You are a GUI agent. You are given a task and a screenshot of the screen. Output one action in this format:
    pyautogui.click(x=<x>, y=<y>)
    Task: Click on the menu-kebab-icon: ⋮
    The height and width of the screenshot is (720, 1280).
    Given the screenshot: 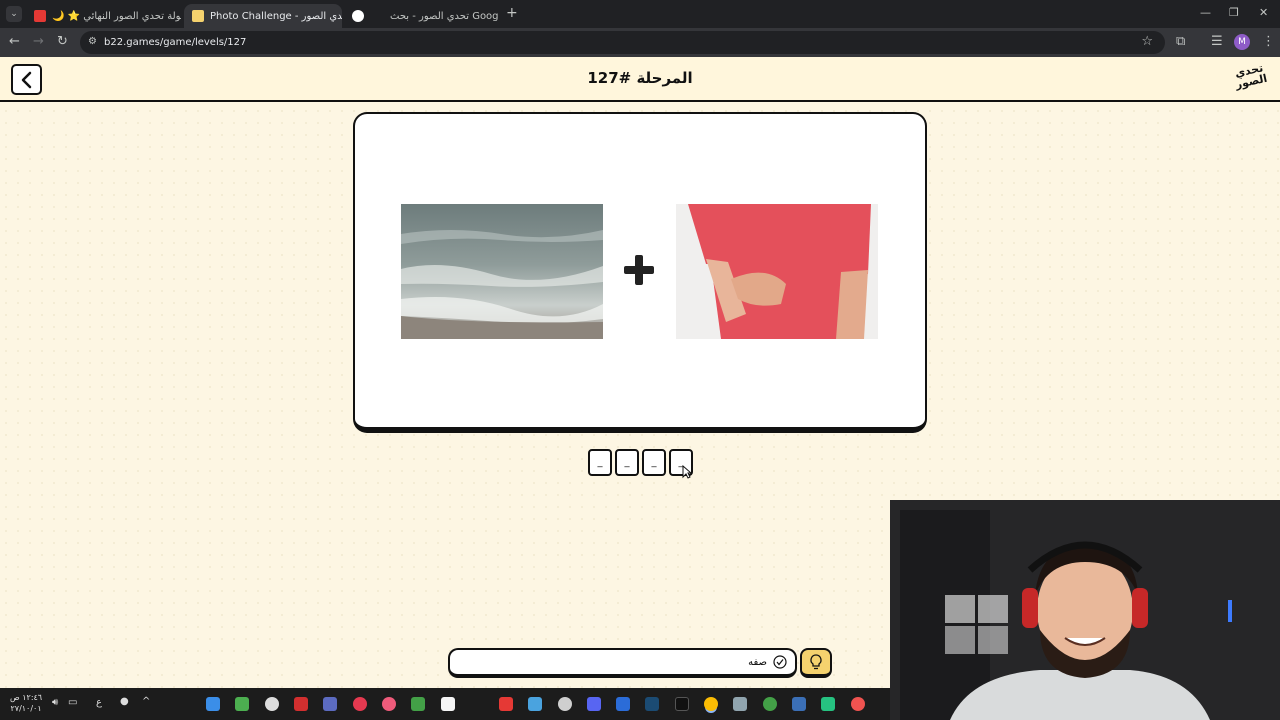 What is the action you would take?
    pyautogui.click(x=1268, y=41)
    